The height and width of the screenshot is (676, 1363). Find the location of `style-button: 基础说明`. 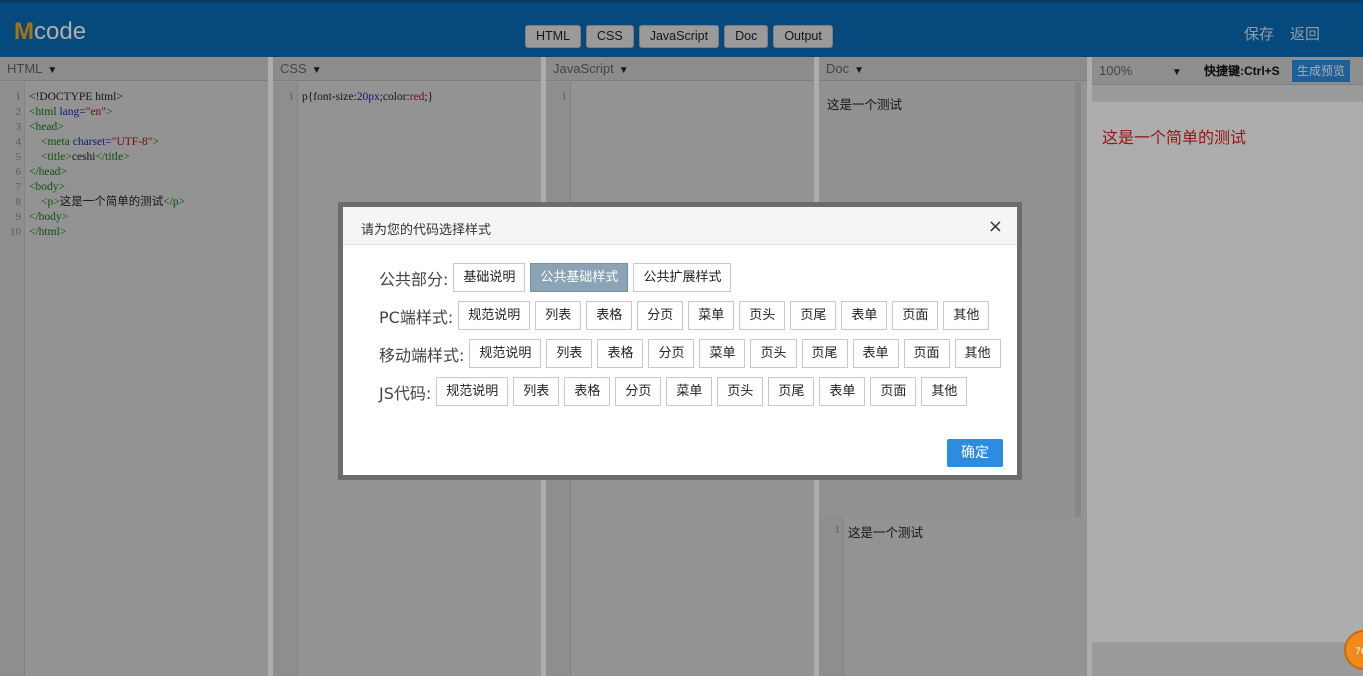

style-button: 基础说明 is located at coordinates (489, 277).